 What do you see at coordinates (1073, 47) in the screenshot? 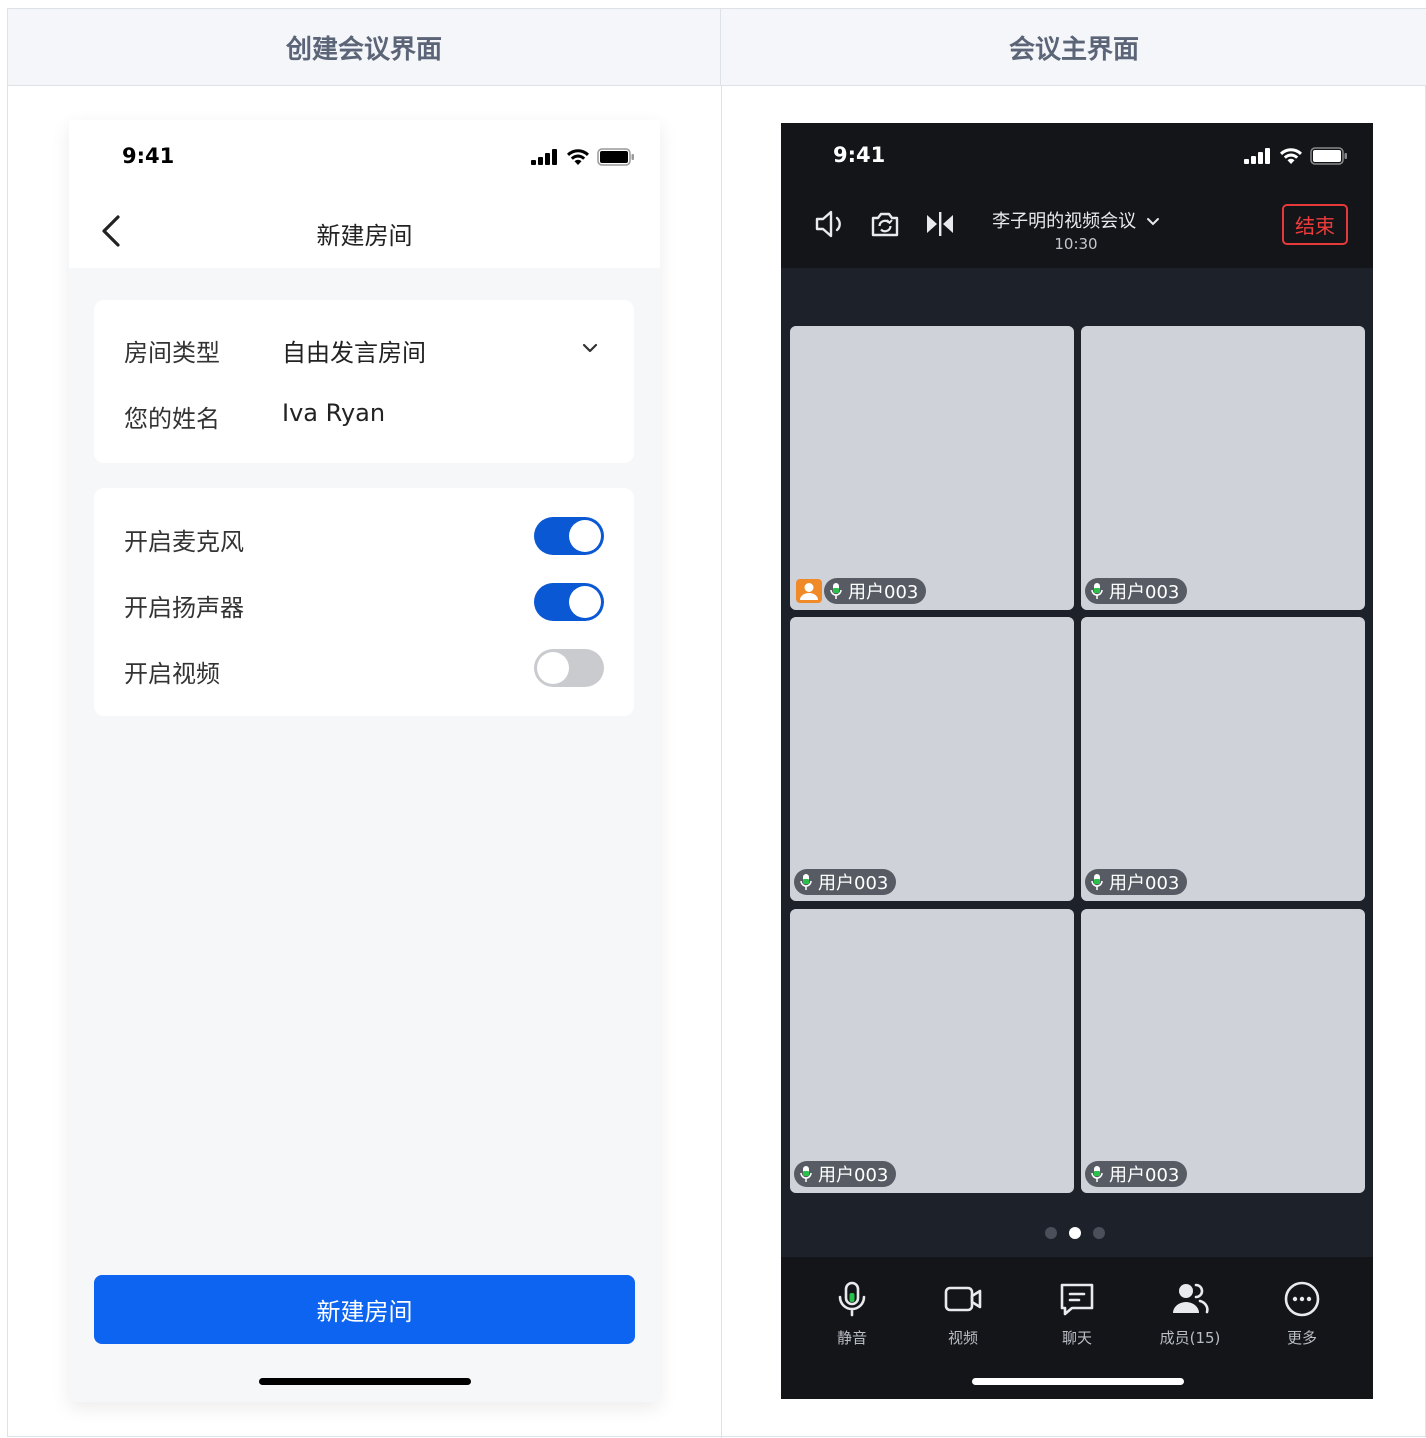
I see `column-header-meeting: 会议主界面` at bounding box center [1073, 47].